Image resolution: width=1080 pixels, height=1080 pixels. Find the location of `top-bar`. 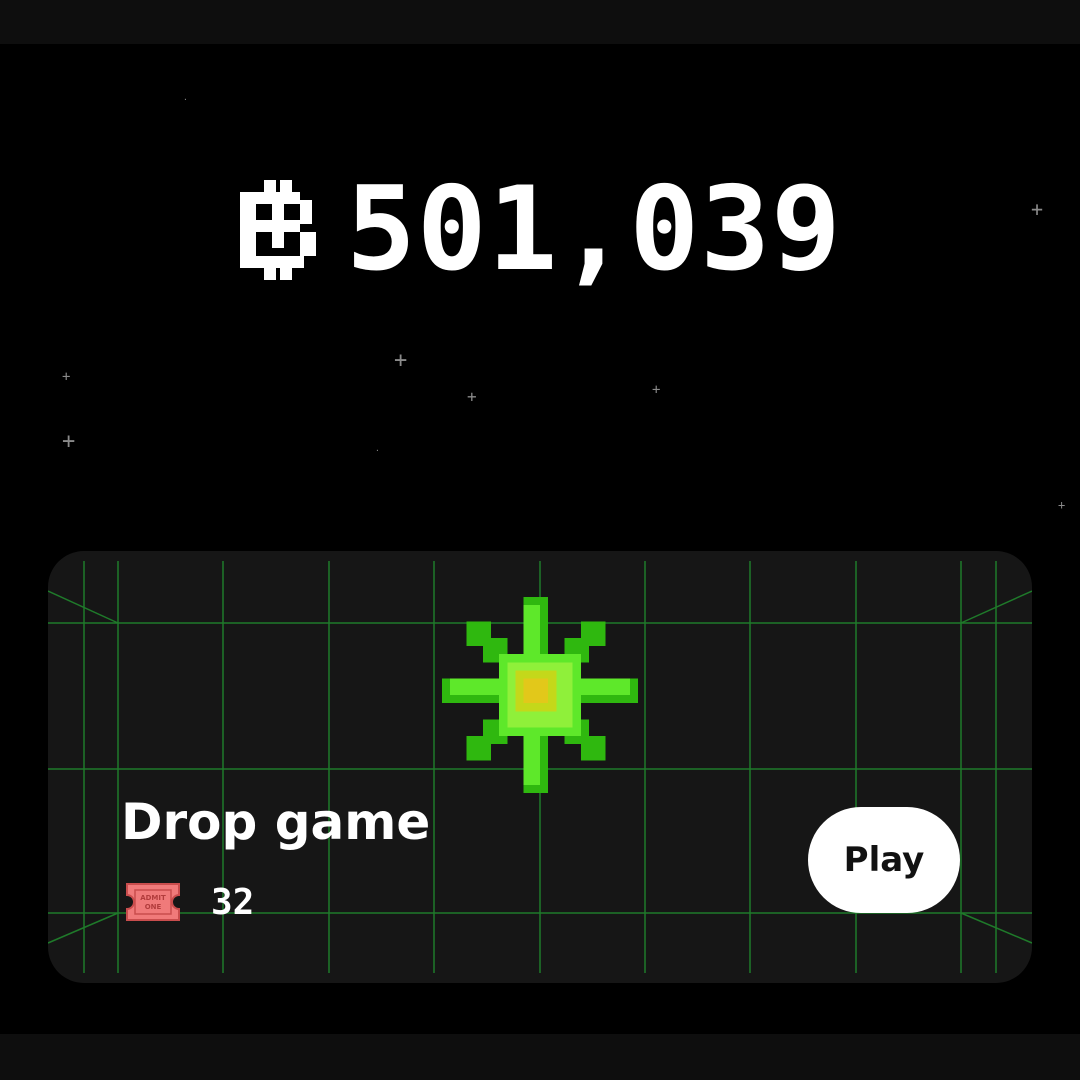

top-bar is located at coordinates (540, 22).